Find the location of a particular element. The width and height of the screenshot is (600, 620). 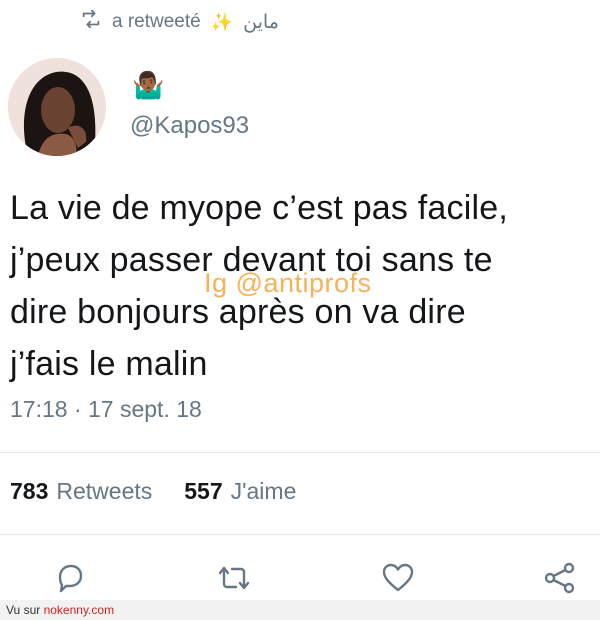

engagement-stats: 783 Retweets 557 J'aime is located at coordinates (153, 491).